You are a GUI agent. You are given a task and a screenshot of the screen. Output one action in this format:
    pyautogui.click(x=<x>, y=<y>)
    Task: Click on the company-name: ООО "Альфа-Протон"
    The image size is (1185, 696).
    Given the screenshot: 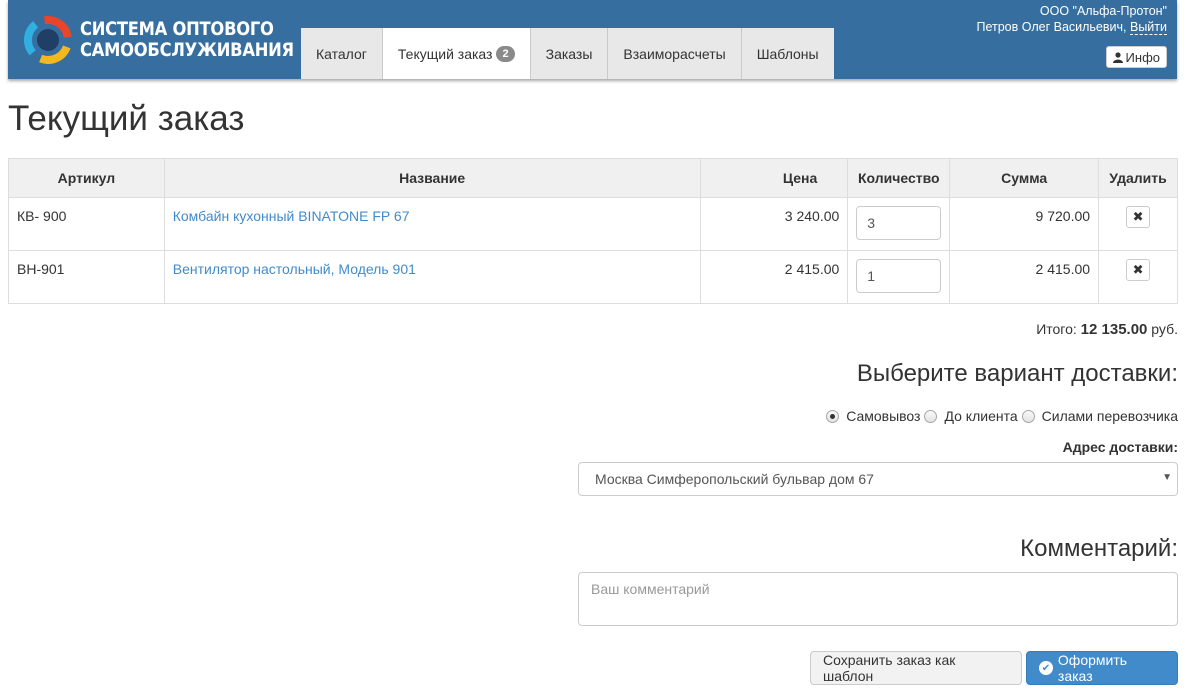 What is the action you would take?
    pyautogui.click(x=1103, y=11)
    